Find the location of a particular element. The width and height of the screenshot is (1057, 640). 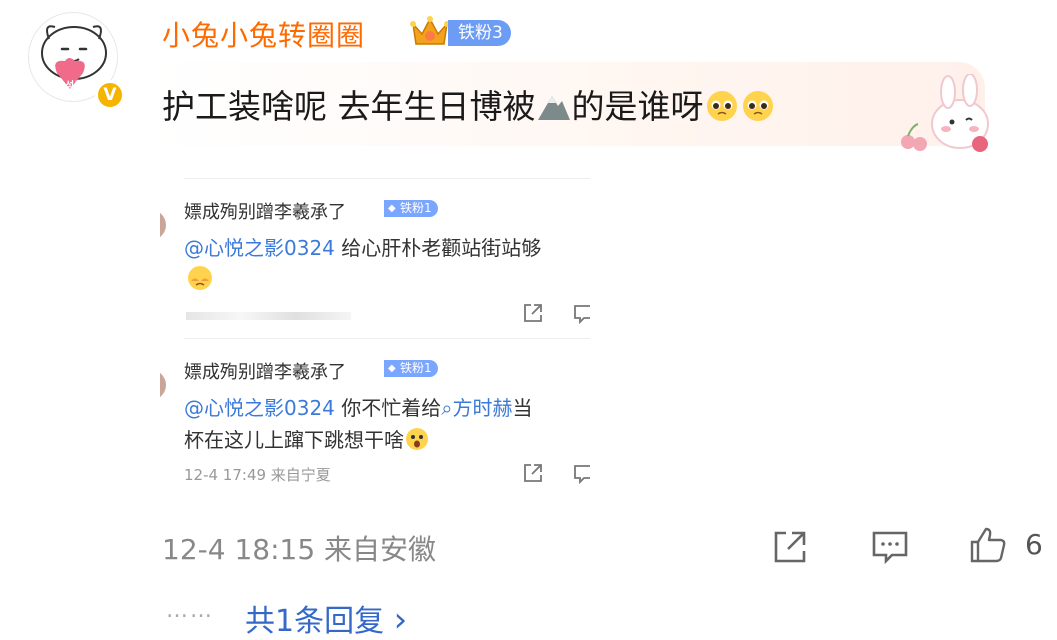

reply-text-body: 给心肝朴老颧站街站够 is located at coordinates (438, 248).